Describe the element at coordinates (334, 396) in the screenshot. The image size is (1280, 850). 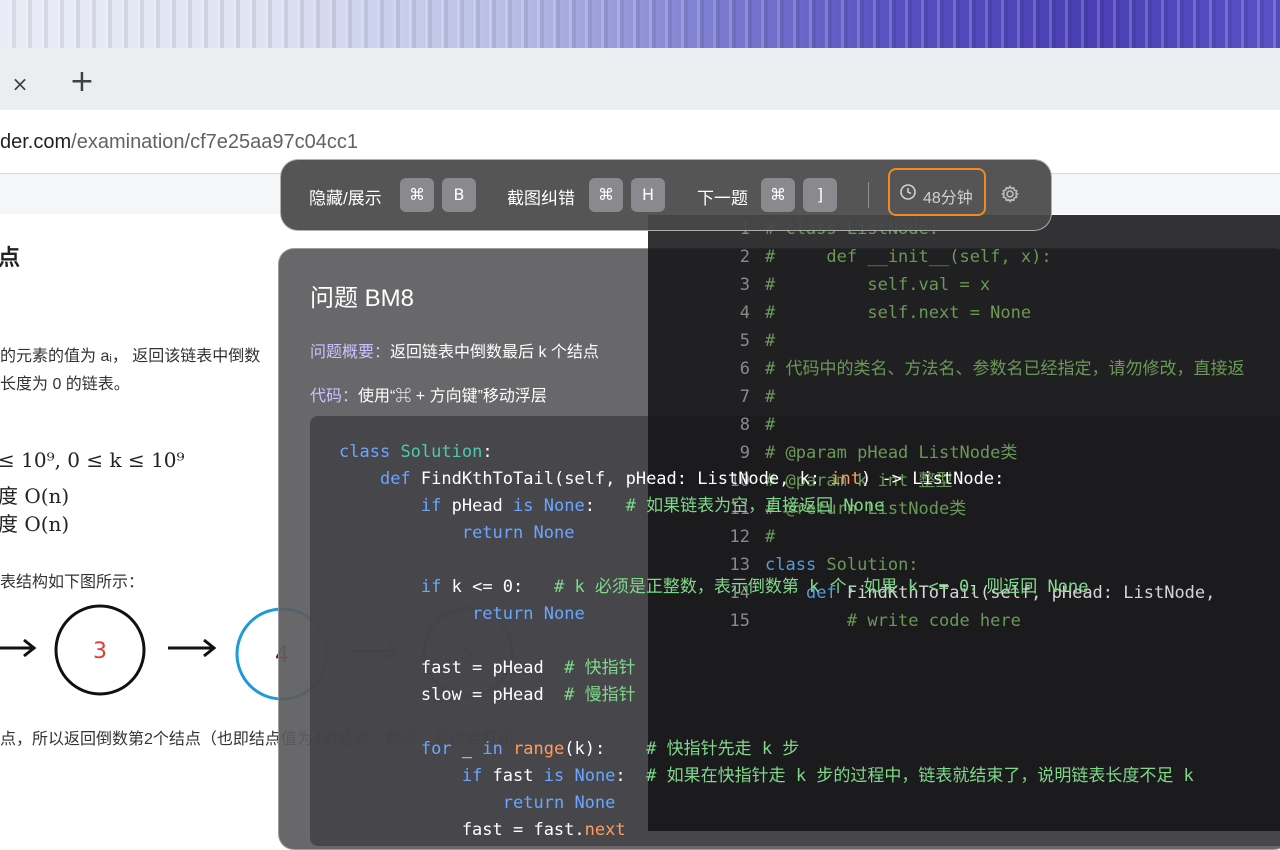
I see `code-label: 代码：` at that location.